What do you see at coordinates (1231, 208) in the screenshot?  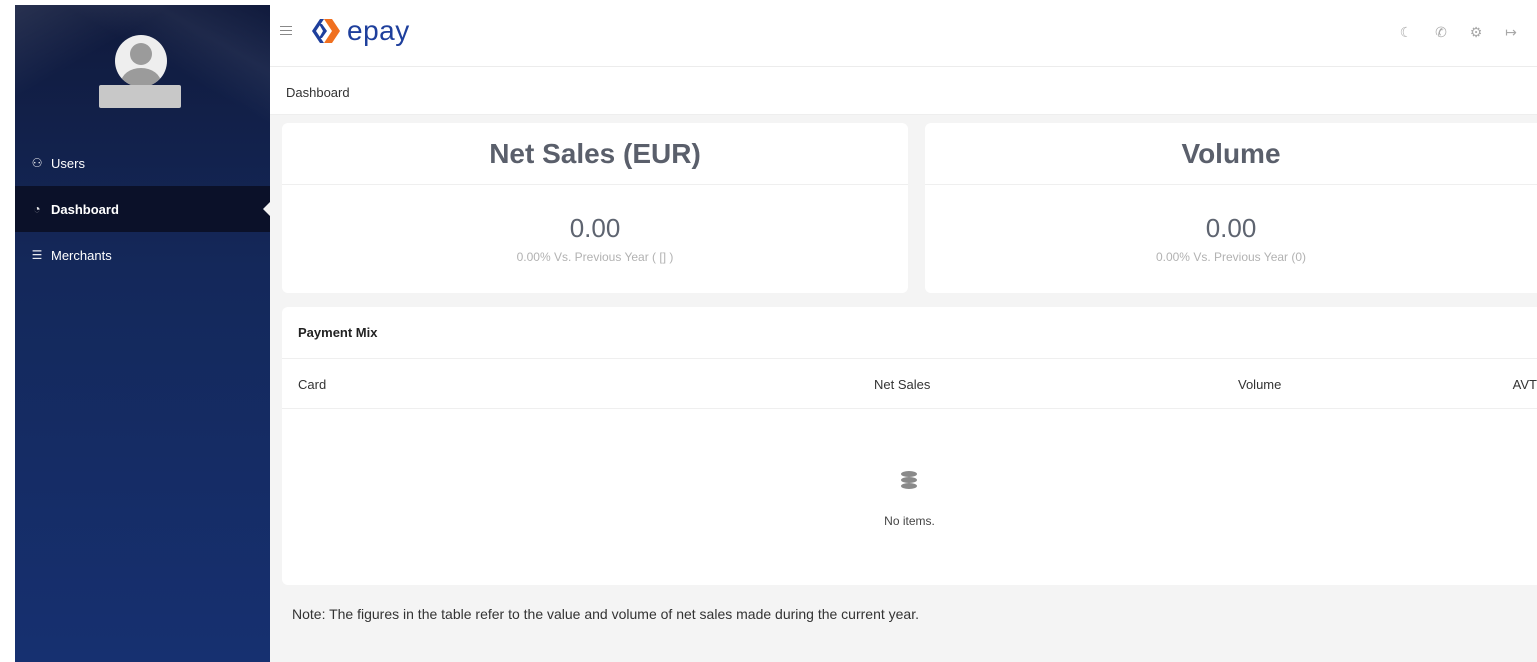 I see `volume-card: Volume 0.00 0.00% Vs. Previous Year (0)` at bounding box center [1231, 208].